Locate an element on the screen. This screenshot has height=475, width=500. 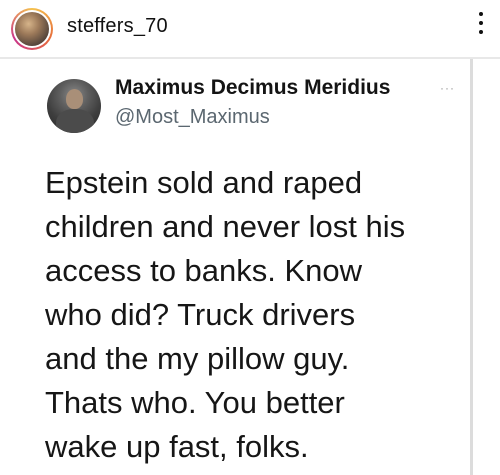
tweet-text-line: access to banks. Know is located at coordinates (204, 270).